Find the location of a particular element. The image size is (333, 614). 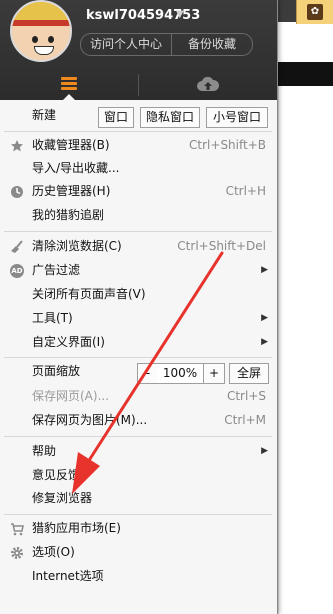

new-label: 新建 is located at coordinates (44, 115).